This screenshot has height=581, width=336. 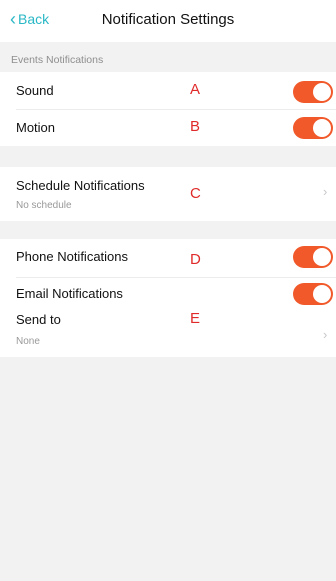 What do you see at coordinates (195, 259) in the screenshot?
I see `marker-d: D` at bounding box center [195, 259].